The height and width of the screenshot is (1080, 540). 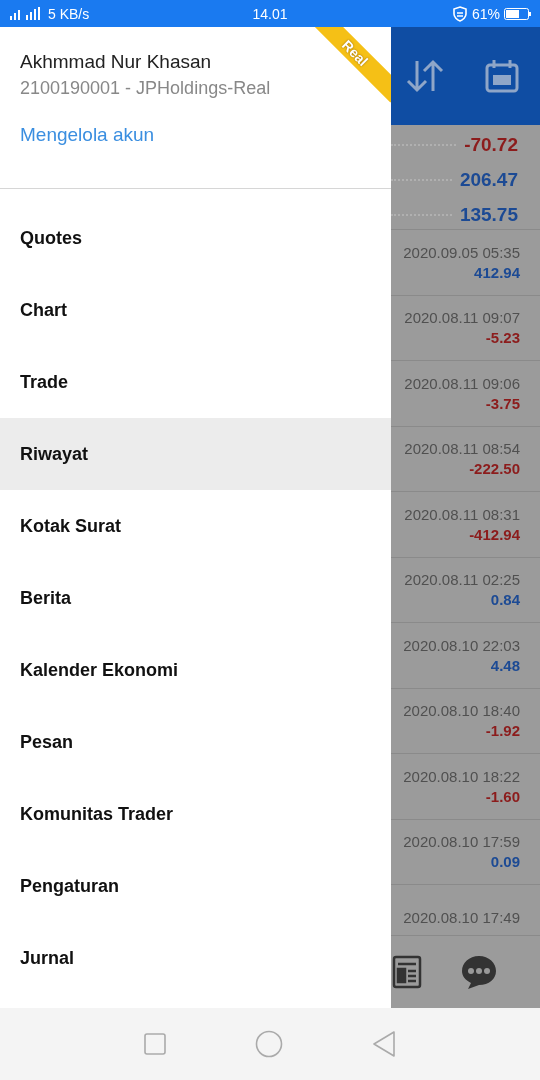 I want to click on trade-profit: -222.50, so click(x=494, y=469).